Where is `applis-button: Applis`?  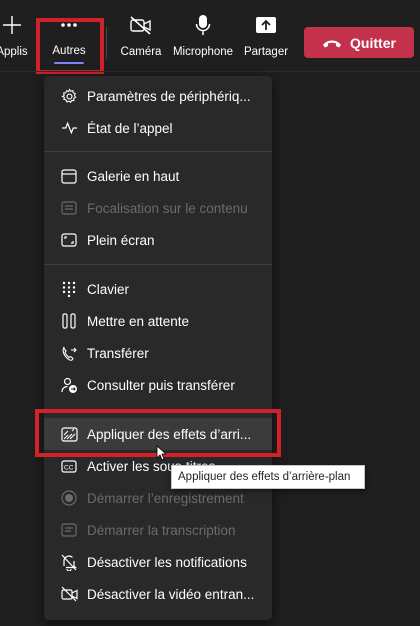
applis-button: Applis is located at coordinates (15, 39).